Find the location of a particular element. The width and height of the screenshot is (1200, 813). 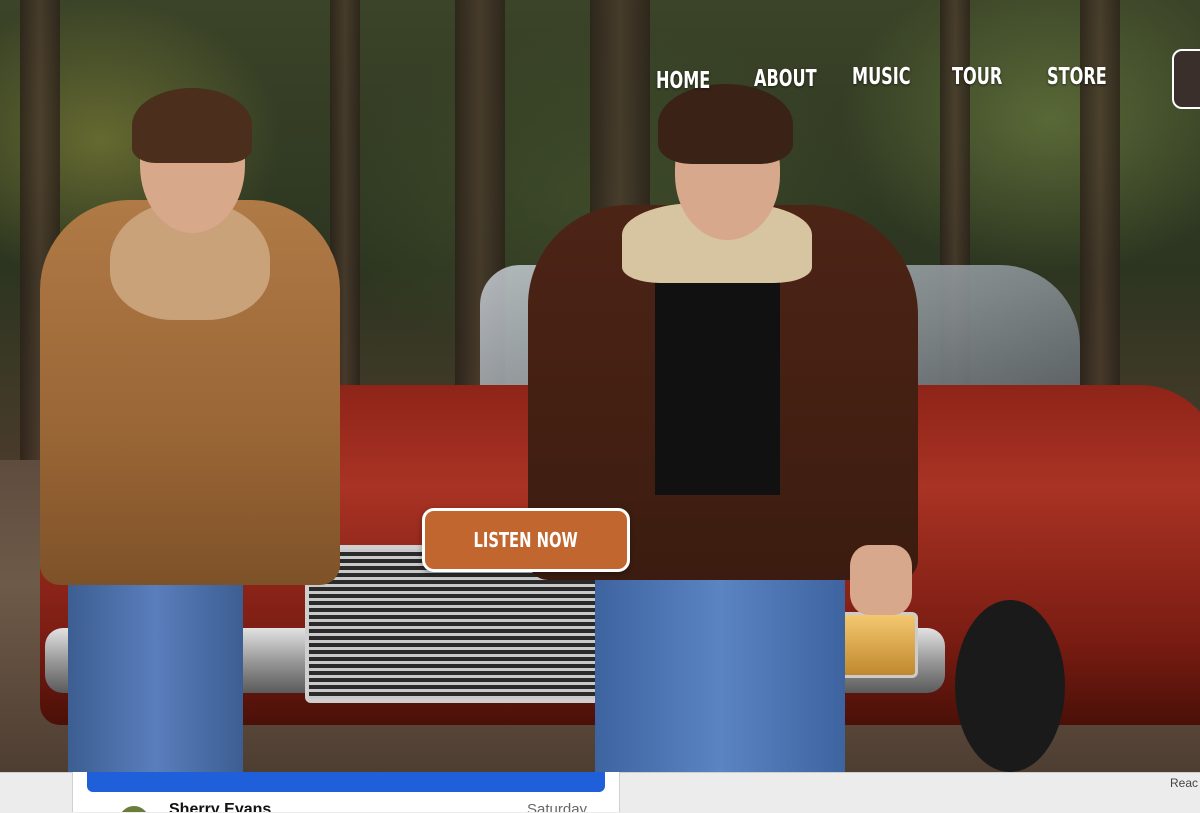

nav-home: HOME is located at coordinates (683, 81).